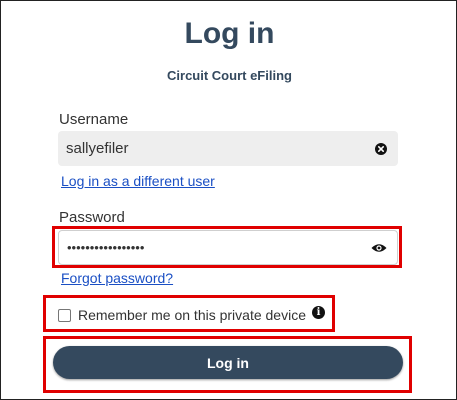 This screenshot has height=400, width=457. I want to click on username-label: Username, so click(94, 119).